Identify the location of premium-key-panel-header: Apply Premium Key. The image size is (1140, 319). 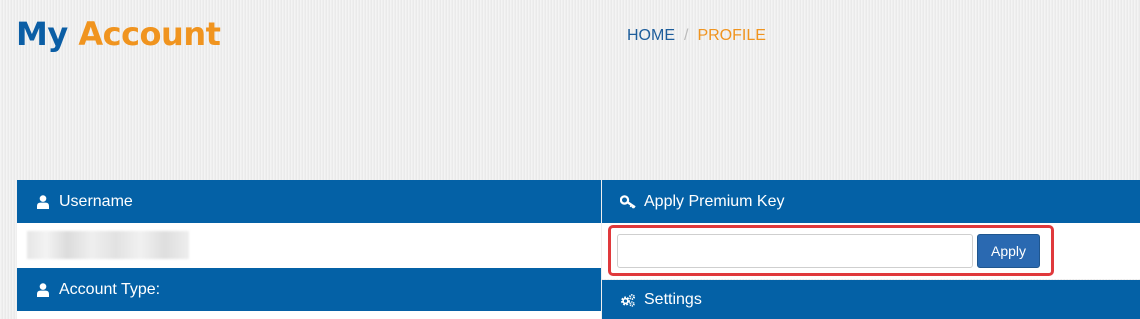
(871, 201).